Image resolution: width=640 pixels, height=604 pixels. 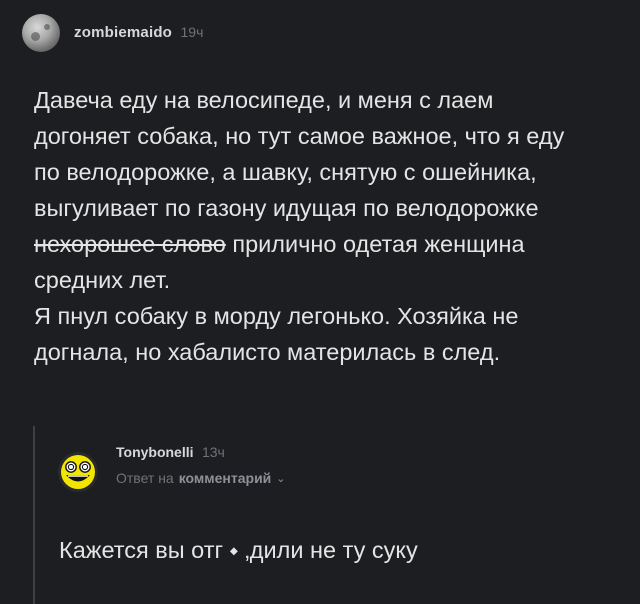 I want to click on post-line: средних лет., so click(x=102, y=280).